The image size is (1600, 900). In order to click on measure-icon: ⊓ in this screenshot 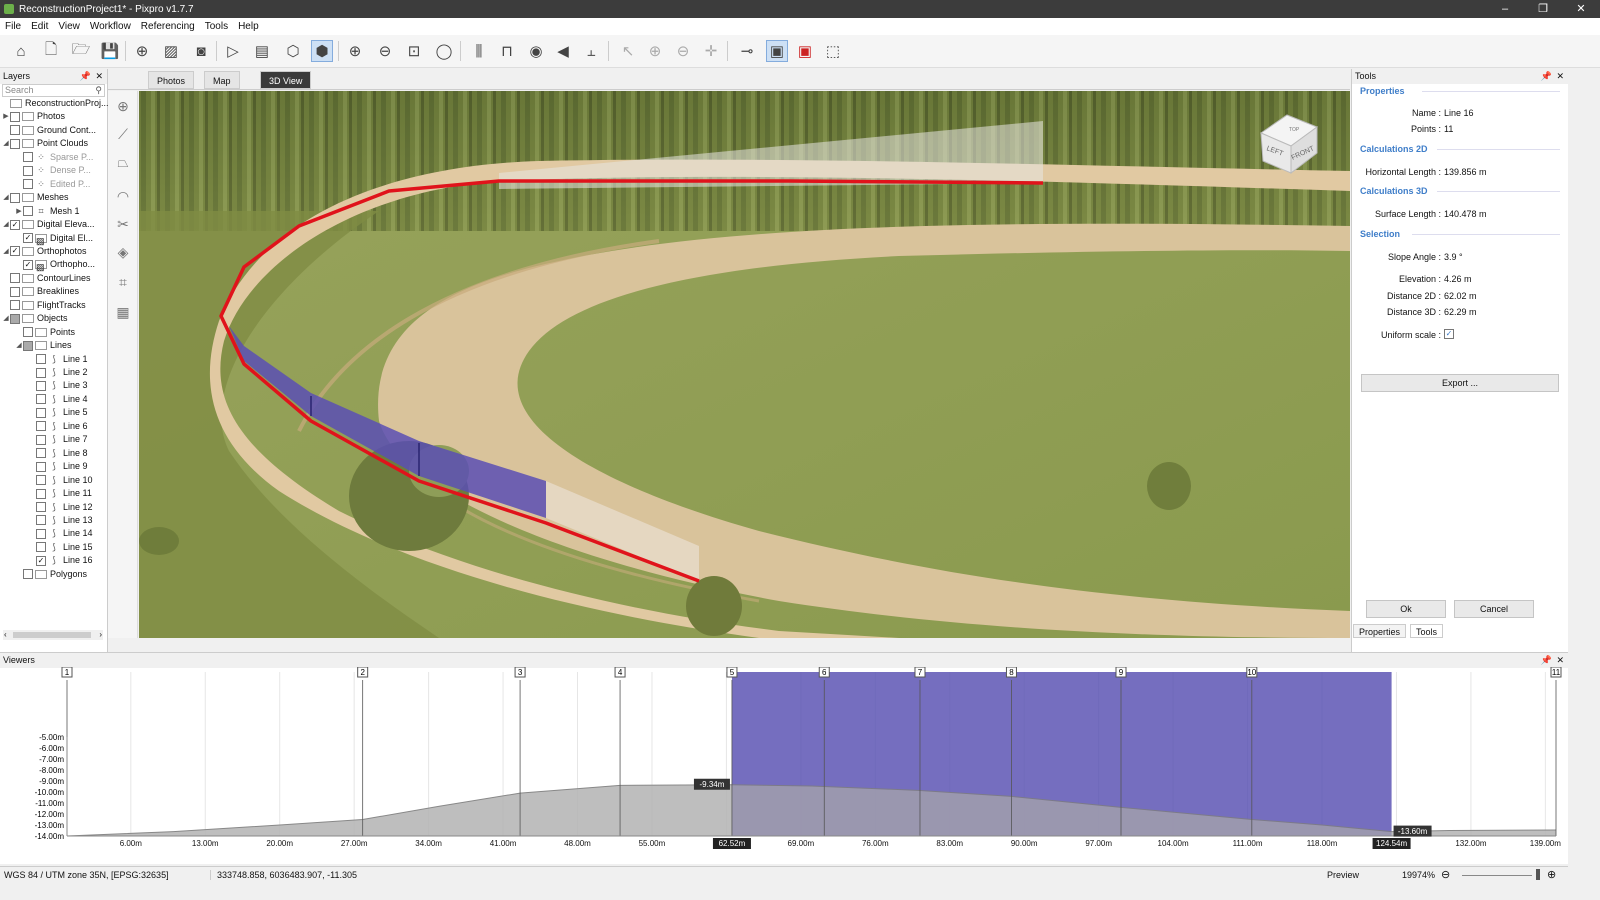, I will do `click(507, 51)`.